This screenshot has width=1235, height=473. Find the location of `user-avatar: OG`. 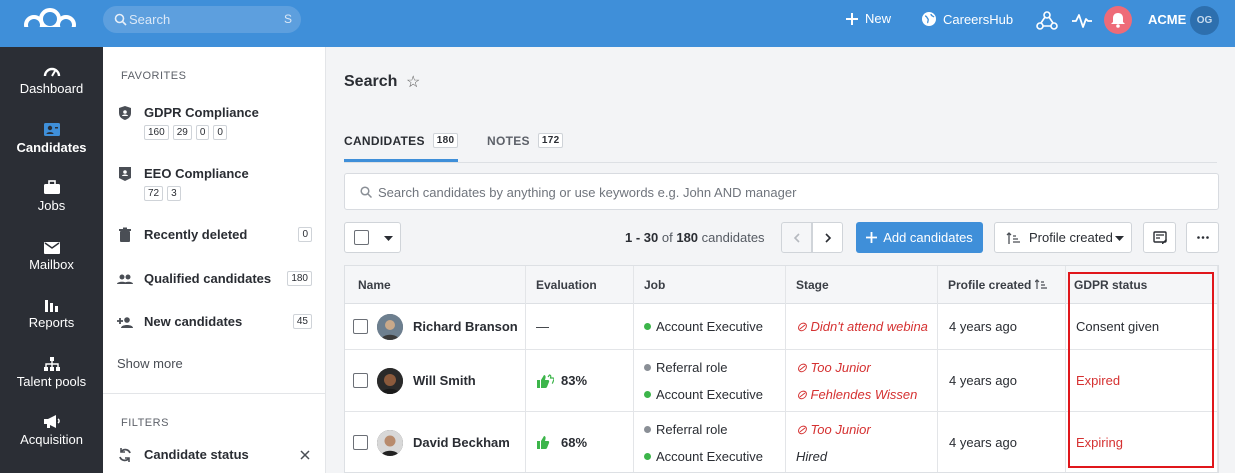

user-avatar: OG is located at coordinates (1204, 20).